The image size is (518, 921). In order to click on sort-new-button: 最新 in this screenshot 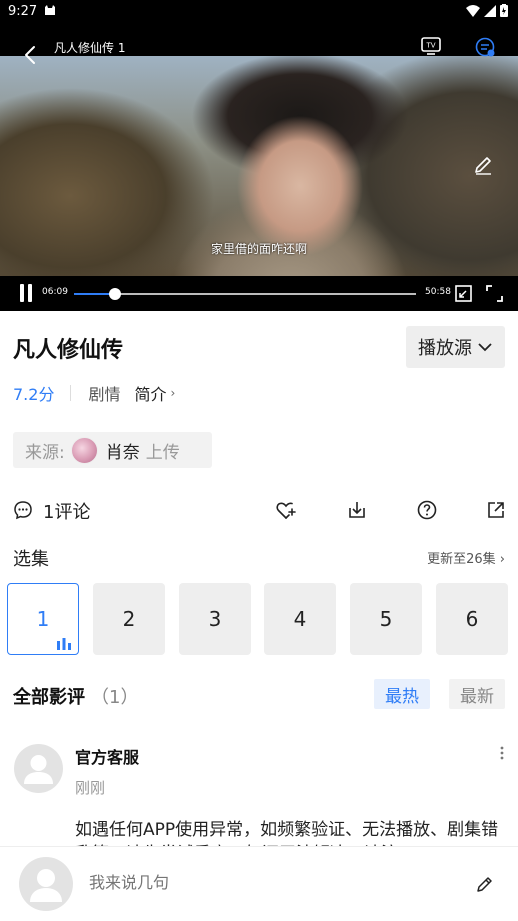, I will do `click(477, 694)`.